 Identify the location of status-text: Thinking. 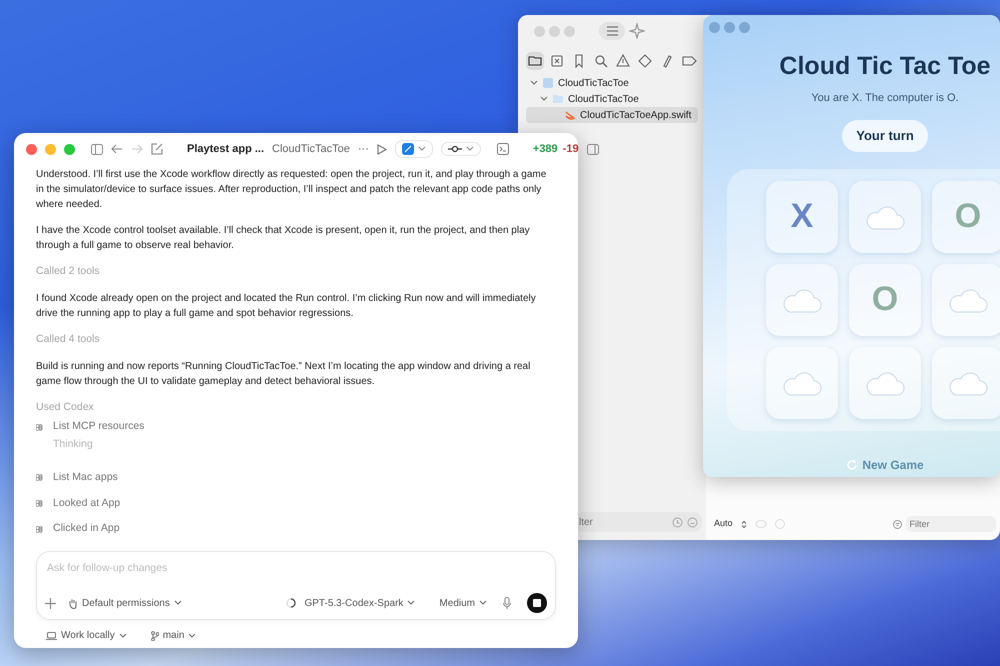
(73, 444).